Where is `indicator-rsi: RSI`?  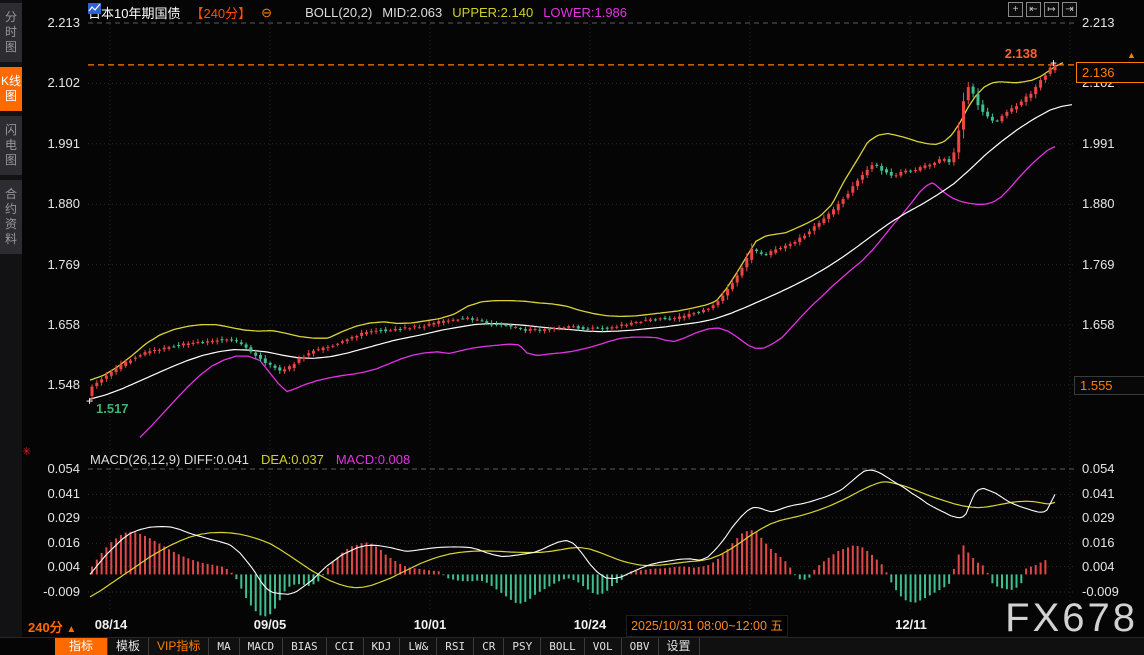 indicator-rsi: RSI is located at coordinates (456, 646).